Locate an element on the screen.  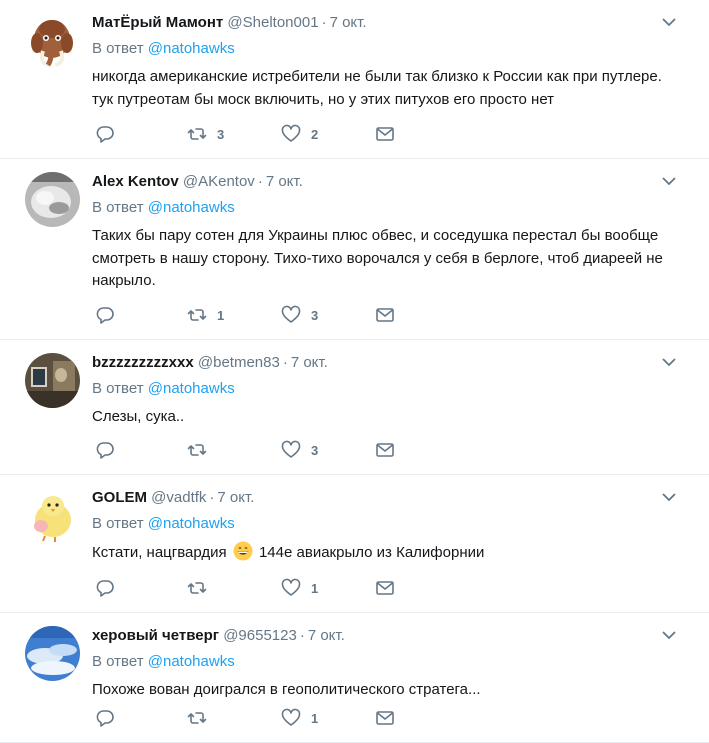
handle: @Shelton001 is located at coordinates (272, 22).